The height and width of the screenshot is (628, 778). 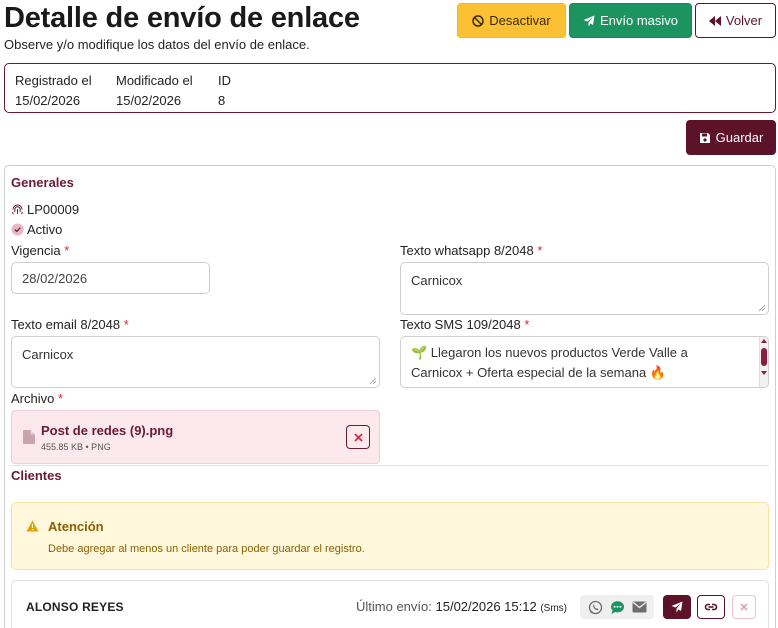 I want to click on back-button-label: Volver, so click(x=744, y=20).